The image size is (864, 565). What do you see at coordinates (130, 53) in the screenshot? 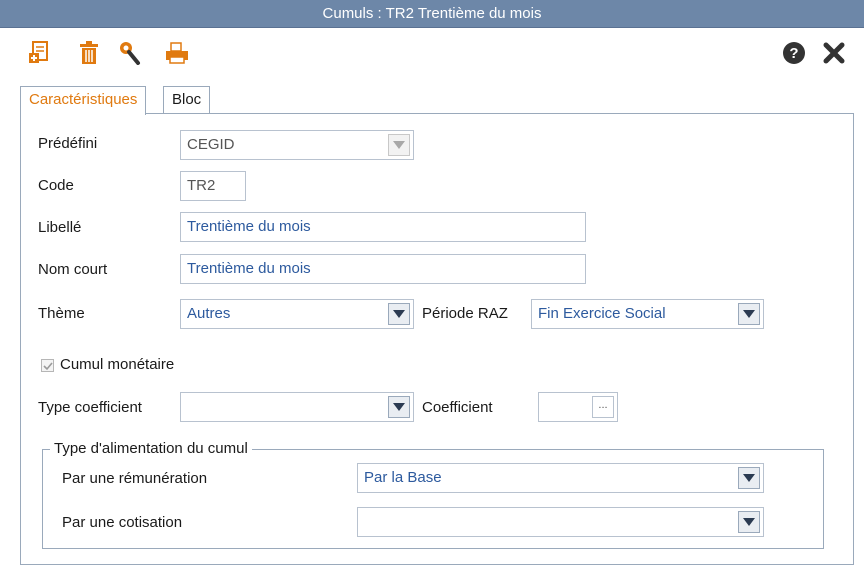
I see `wrench-icon` at bounding box center [130, 53].